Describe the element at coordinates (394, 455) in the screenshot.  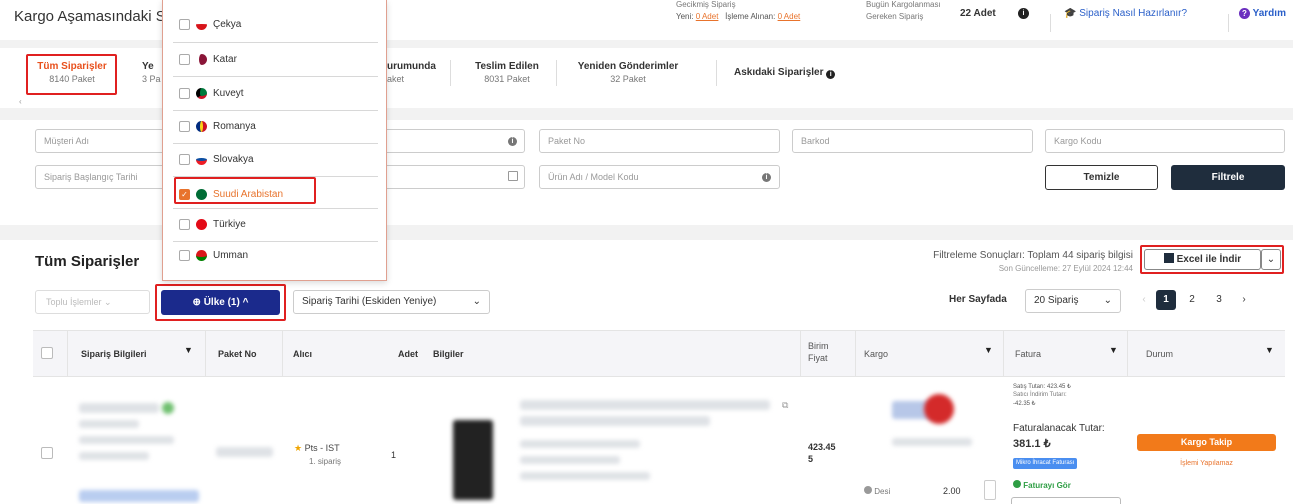
I see `adet-value: 1` at that location.